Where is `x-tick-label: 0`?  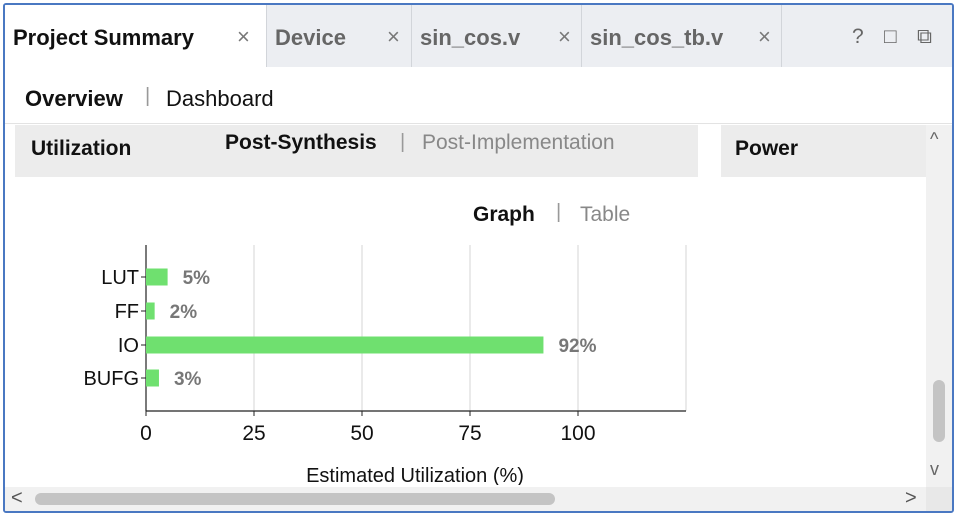
x-tick-label: 0 is located at coordinates (146, 433).